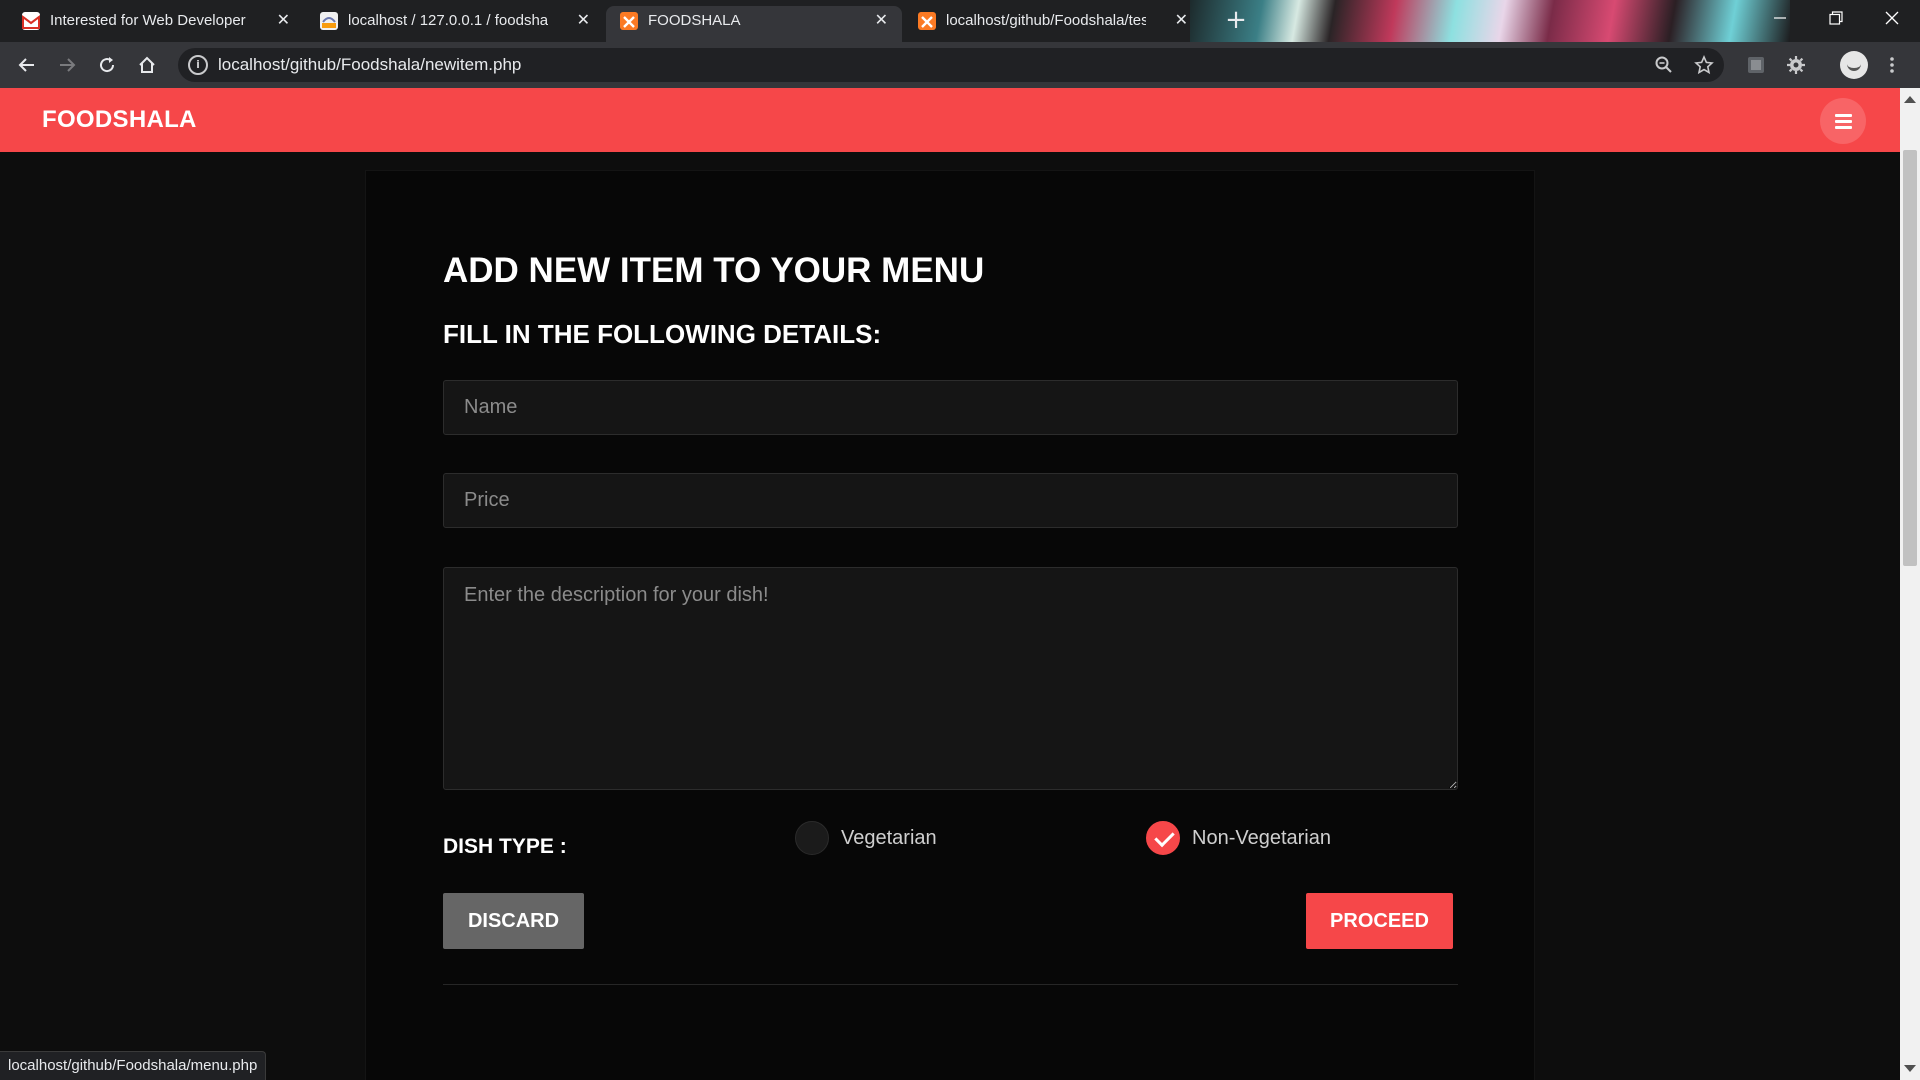 The width and height of the screenshot is (1920, 1080). Describe the element at coordinates (951, 65) in the screenshot. I see `address-bar: i localhost/github/Foodshala/newitem.php` at that location.